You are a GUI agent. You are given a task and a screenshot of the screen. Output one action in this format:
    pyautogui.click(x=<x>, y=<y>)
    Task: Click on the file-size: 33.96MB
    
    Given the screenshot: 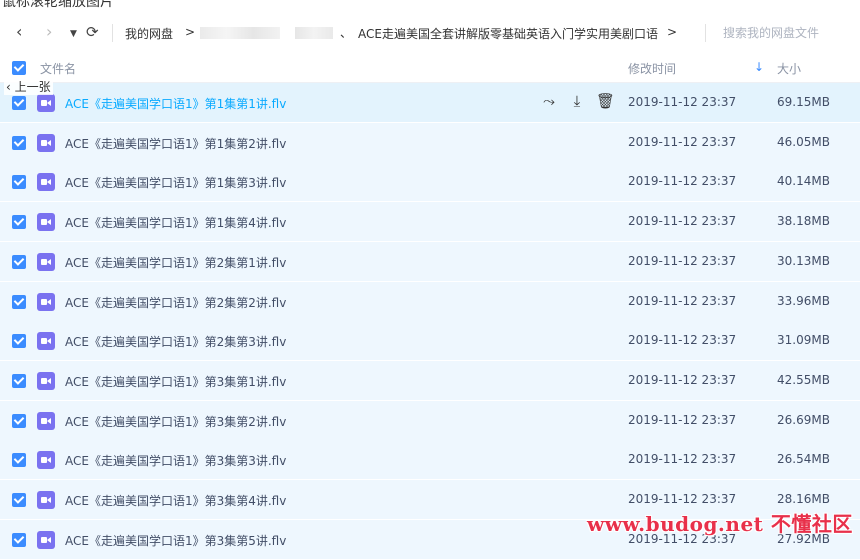 What is the action you would take?
    pyautogui.click(x=803, y=300)
    